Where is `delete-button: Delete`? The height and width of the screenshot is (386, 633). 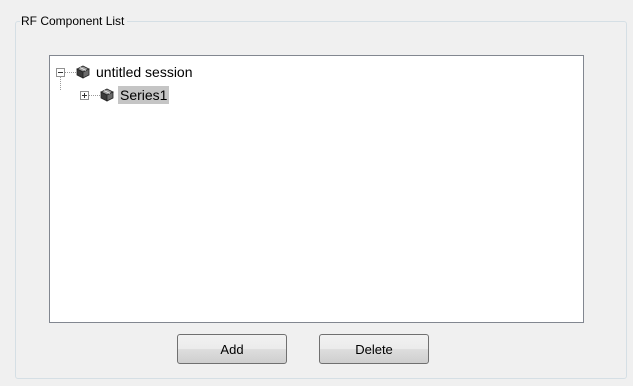 delete-button: Delete is located at coordinates (374, 349).